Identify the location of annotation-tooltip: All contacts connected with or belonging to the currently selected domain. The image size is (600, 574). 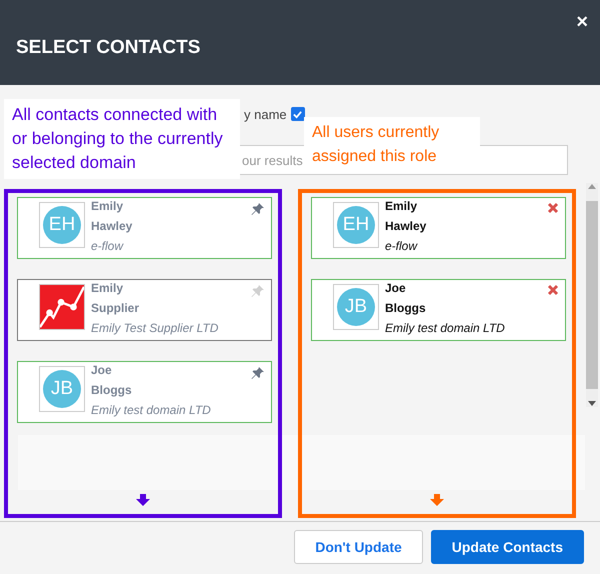
(122, 139).